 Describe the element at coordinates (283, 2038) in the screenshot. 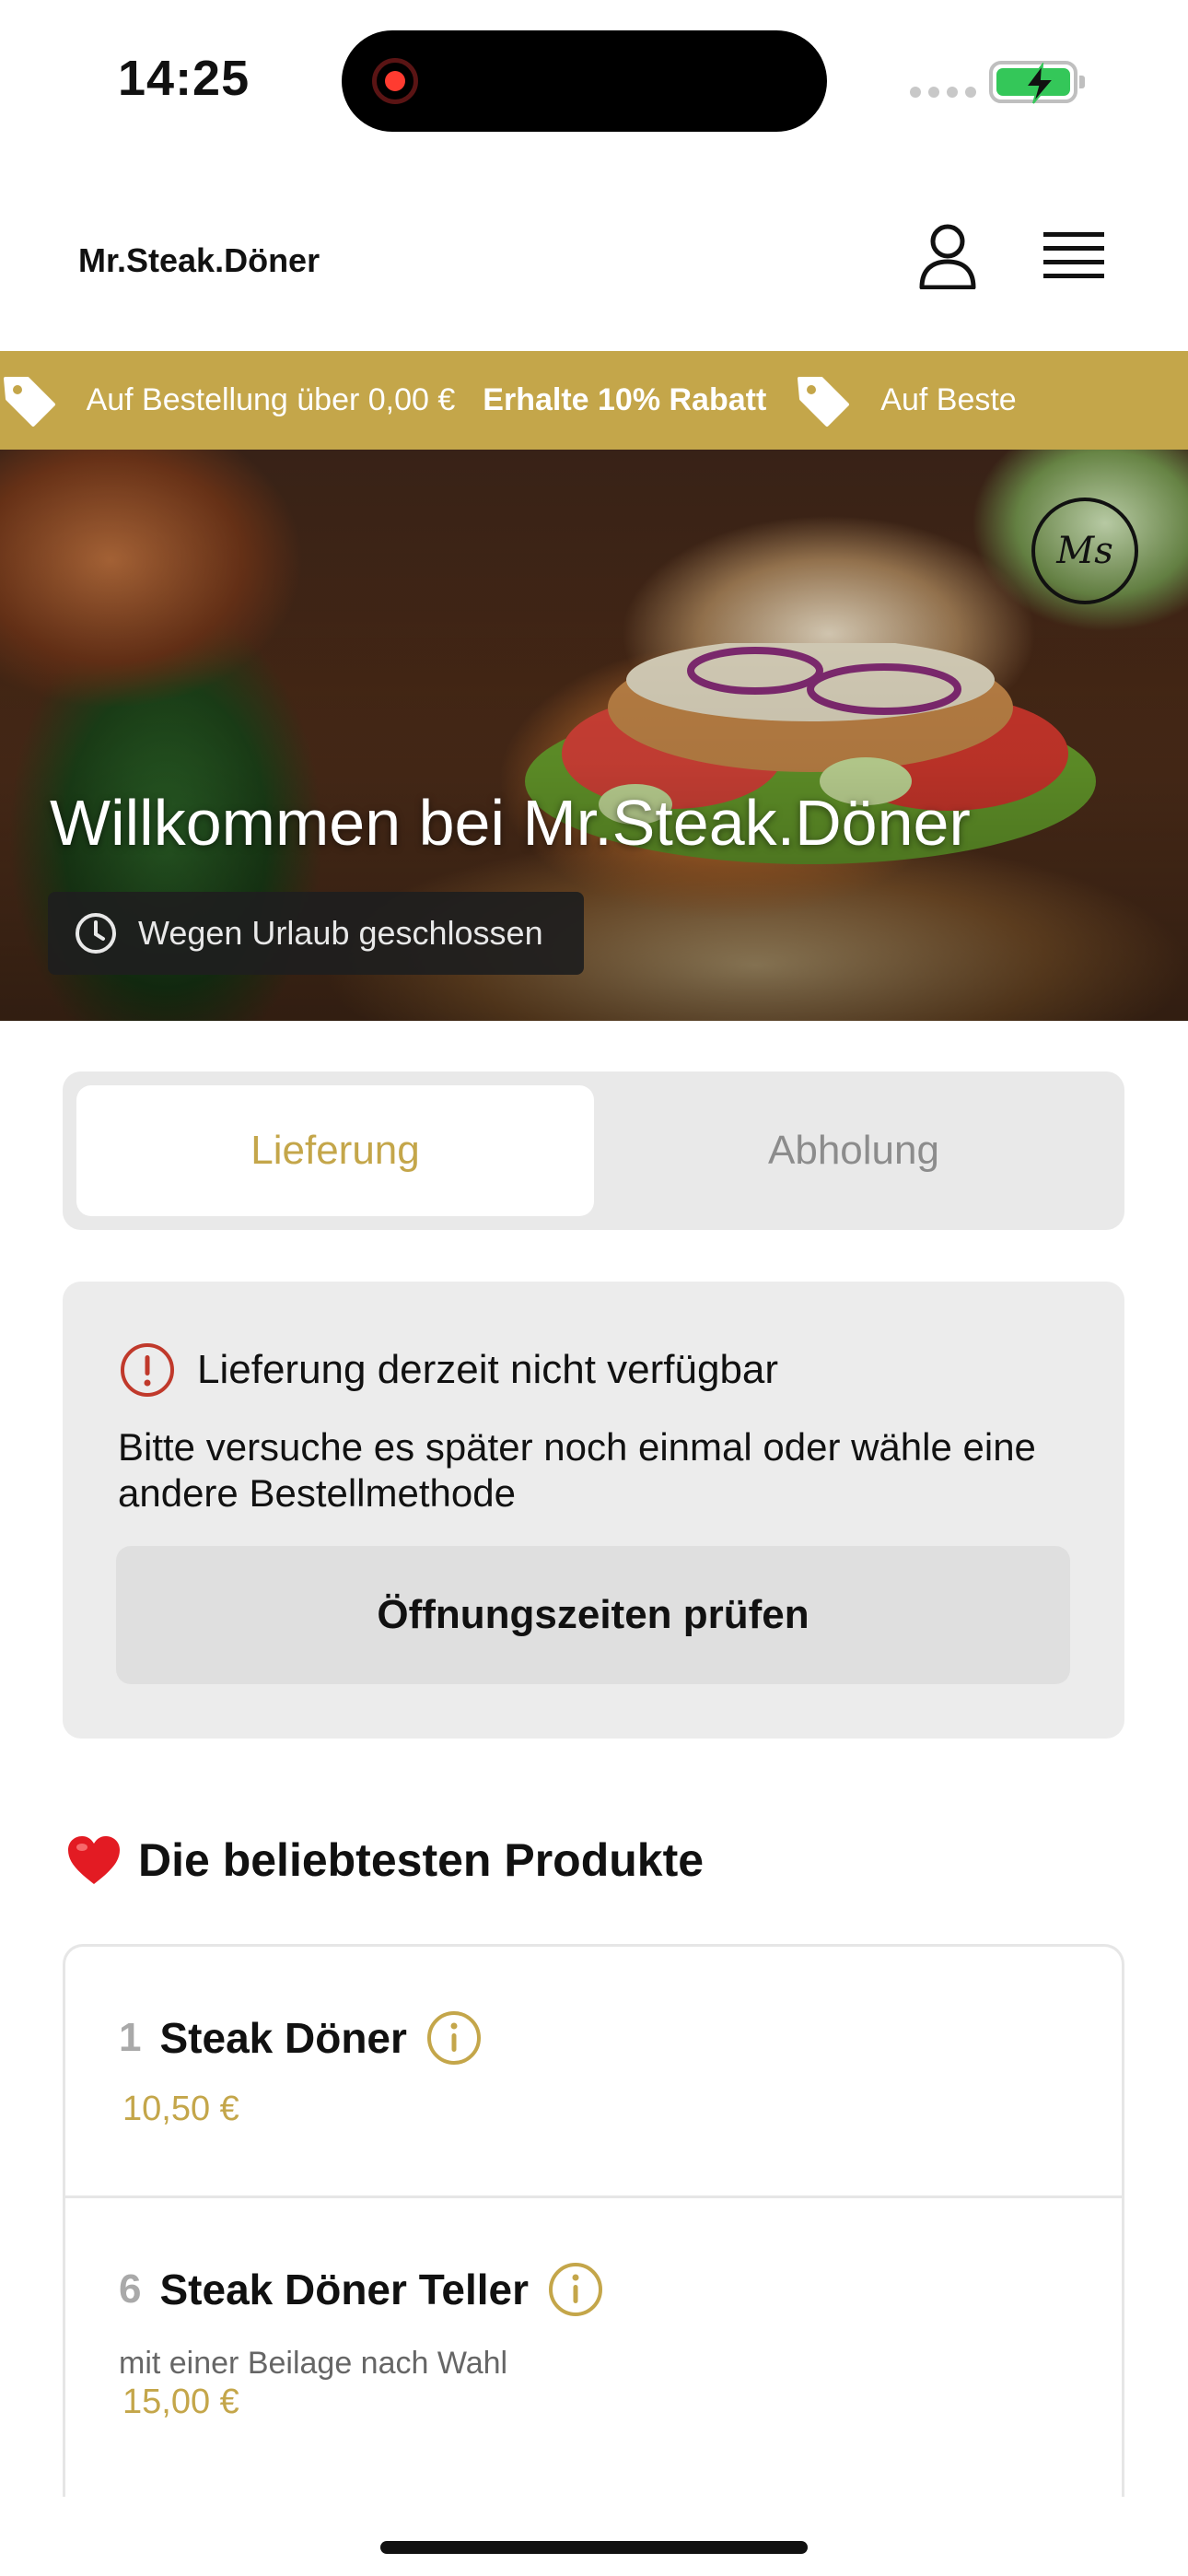

I see `product-name: Steak Döner` at that location.